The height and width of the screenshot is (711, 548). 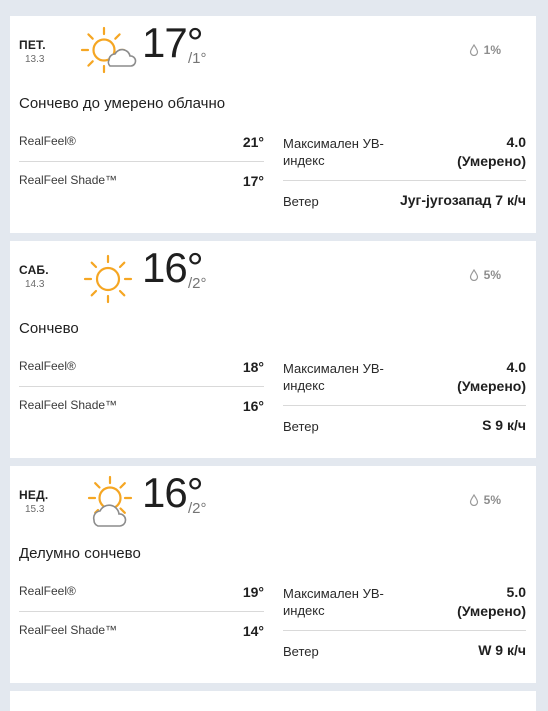 What do you see at coordinates (141, 598) in the screenshot?
I see `realfeel-row: RealFeel® 19°` at bounding box center [141, 598].